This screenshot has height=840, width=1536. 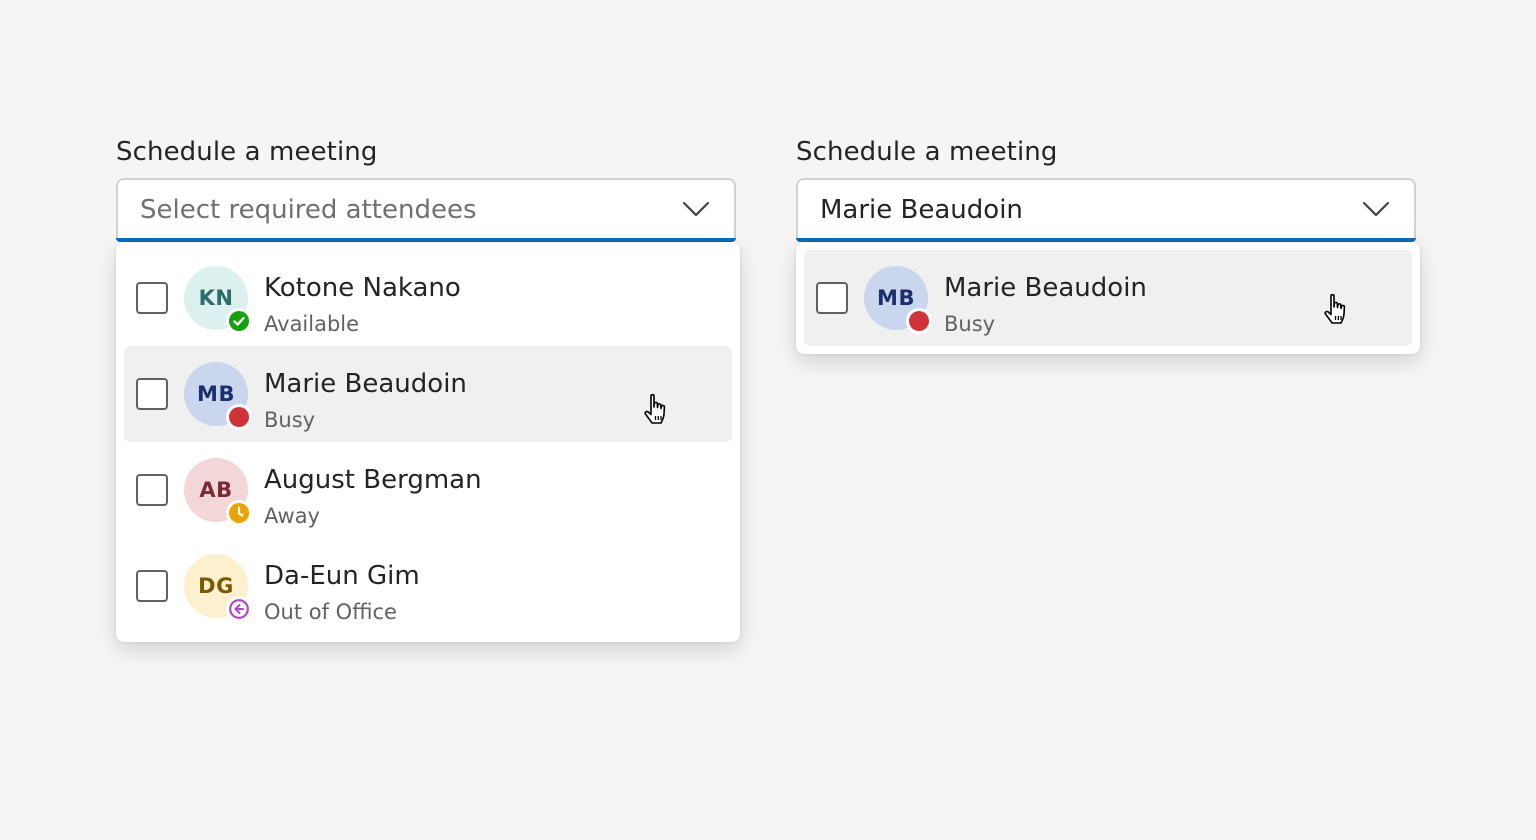 What do you see at coordinates (239, 609) in the screenshot?
I see `presence-out-of-office-icon` at bounding box center [239, 609].